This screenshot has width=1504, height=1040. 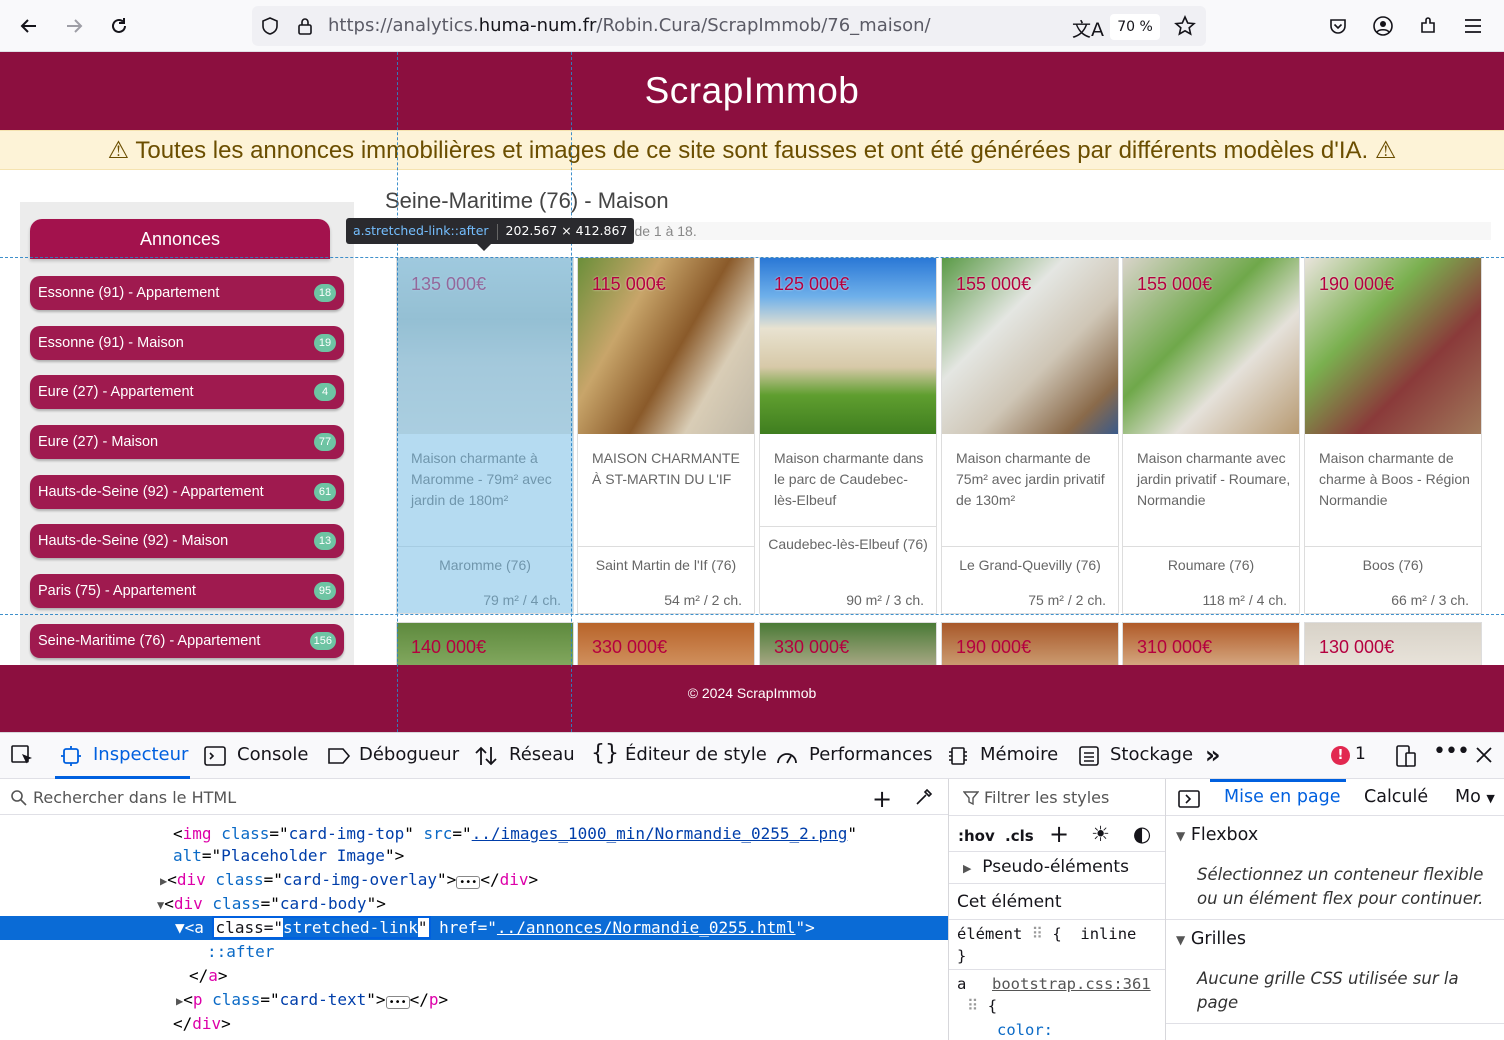 What do you see at coordinates (19, 800) in the screenshot?
I see `search-icon` at bounding box center [19, 800].